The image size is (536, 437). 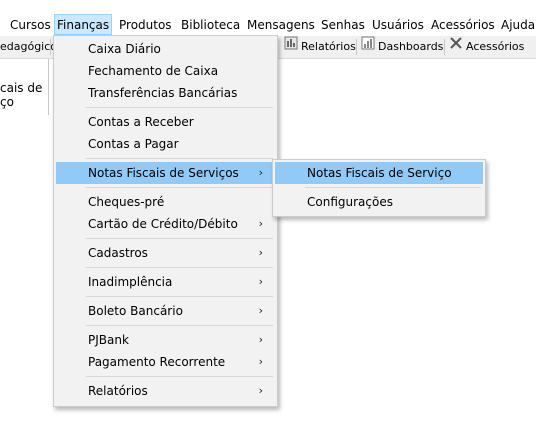 I want to click on menu-item-pagamento-recorrente: Pagamento Recorrente ›, so click(x=165, y=362).